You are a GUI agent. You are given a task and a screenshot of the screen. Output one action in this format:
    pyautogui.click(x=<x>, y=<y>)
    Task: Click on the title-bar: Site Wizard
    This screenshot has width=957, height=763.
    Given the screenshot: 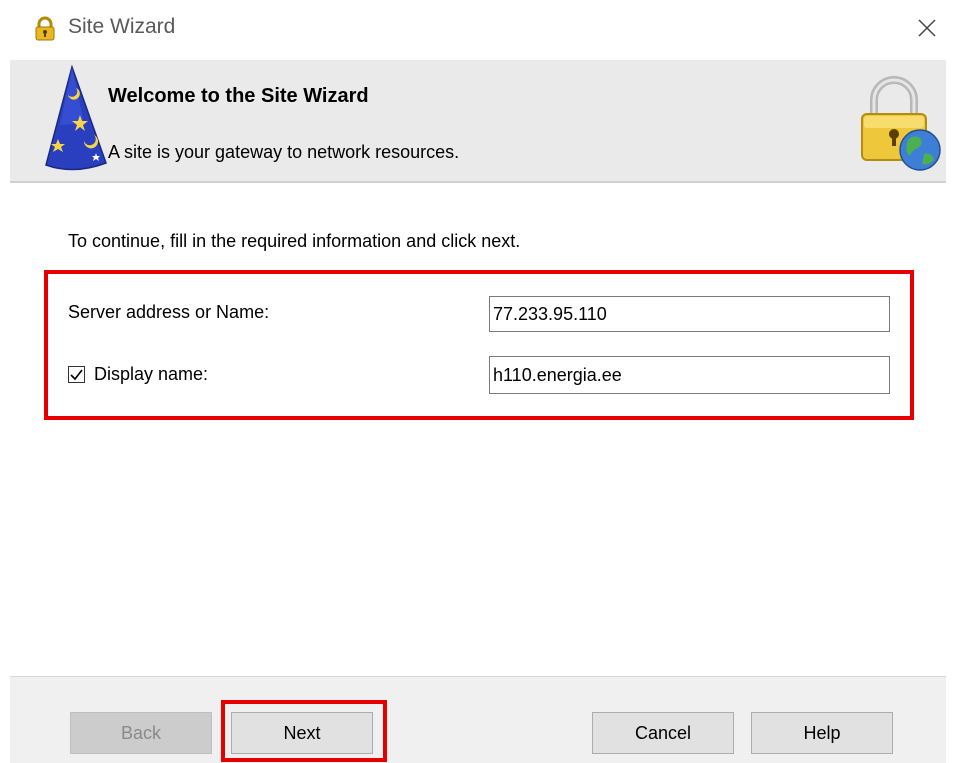 What is the action you would take?
    pyautogui.click(x=478, y=30)
    